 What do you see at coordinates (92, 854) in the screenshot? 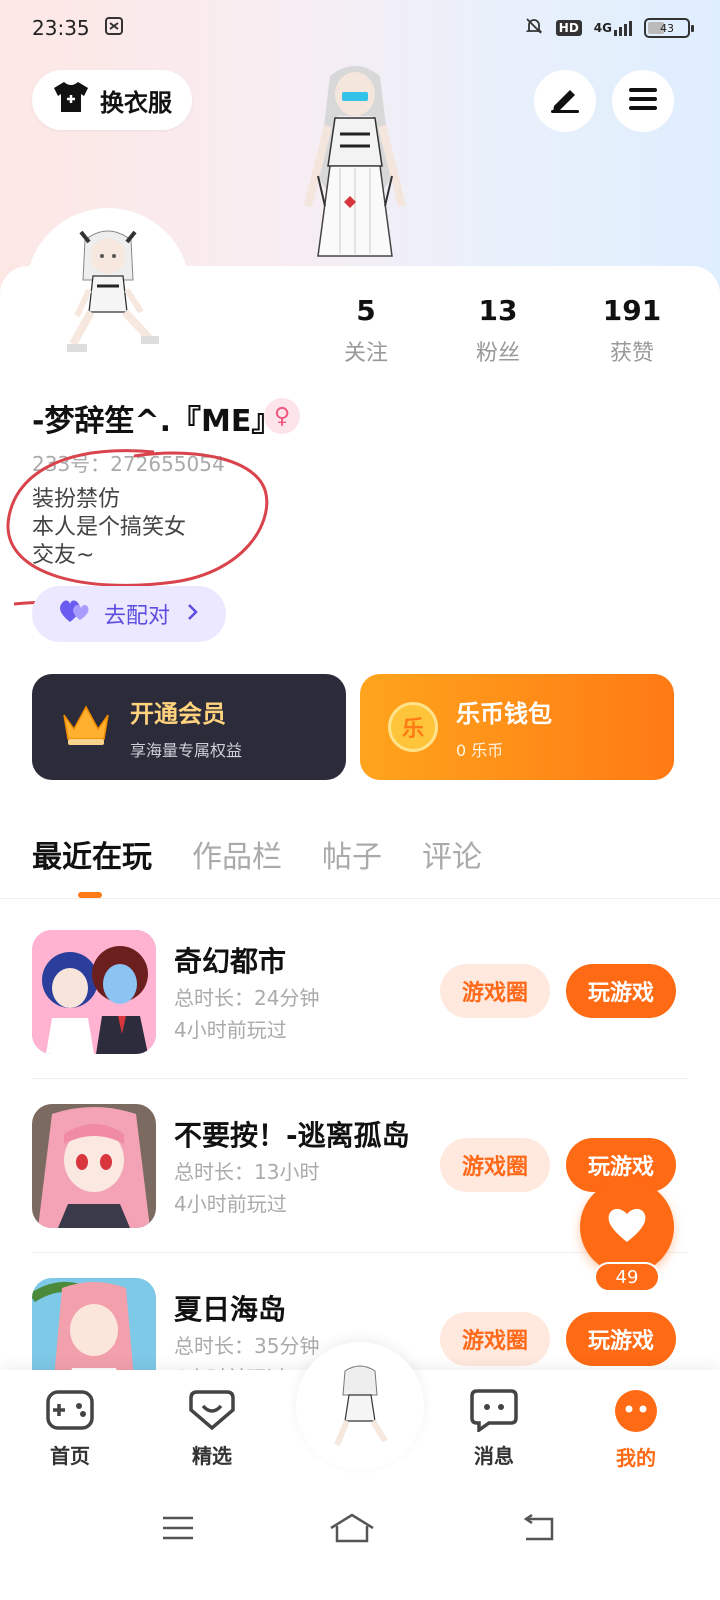
I see `tab-recently-played: 最近在玩` at bounding box center [92, 854].